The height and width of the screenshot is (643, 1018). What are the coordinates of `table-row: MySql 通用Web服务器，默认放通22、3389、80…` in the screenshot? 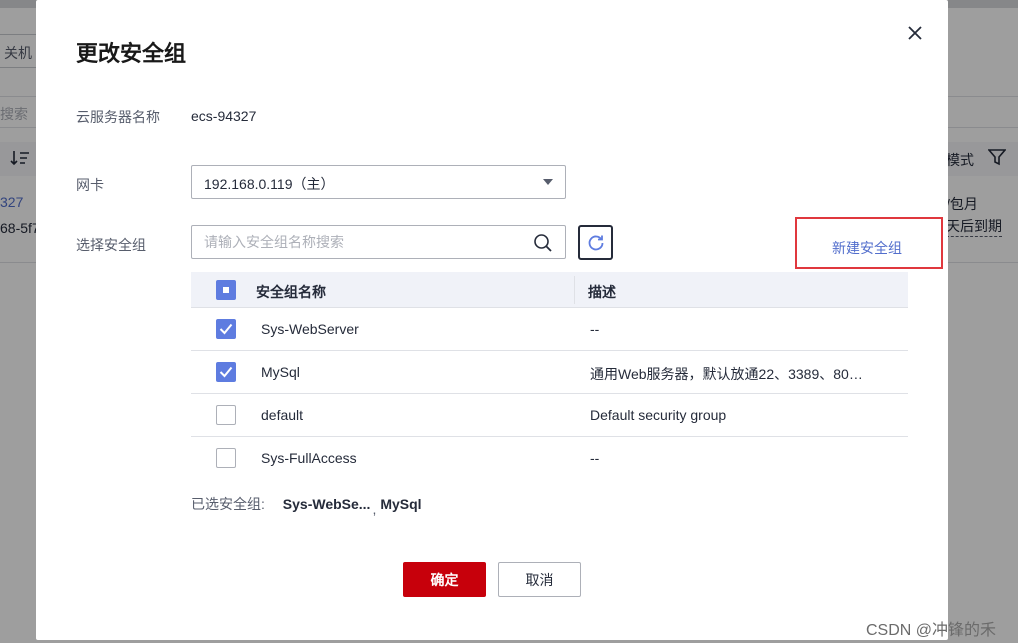 It's located at (549, 372).